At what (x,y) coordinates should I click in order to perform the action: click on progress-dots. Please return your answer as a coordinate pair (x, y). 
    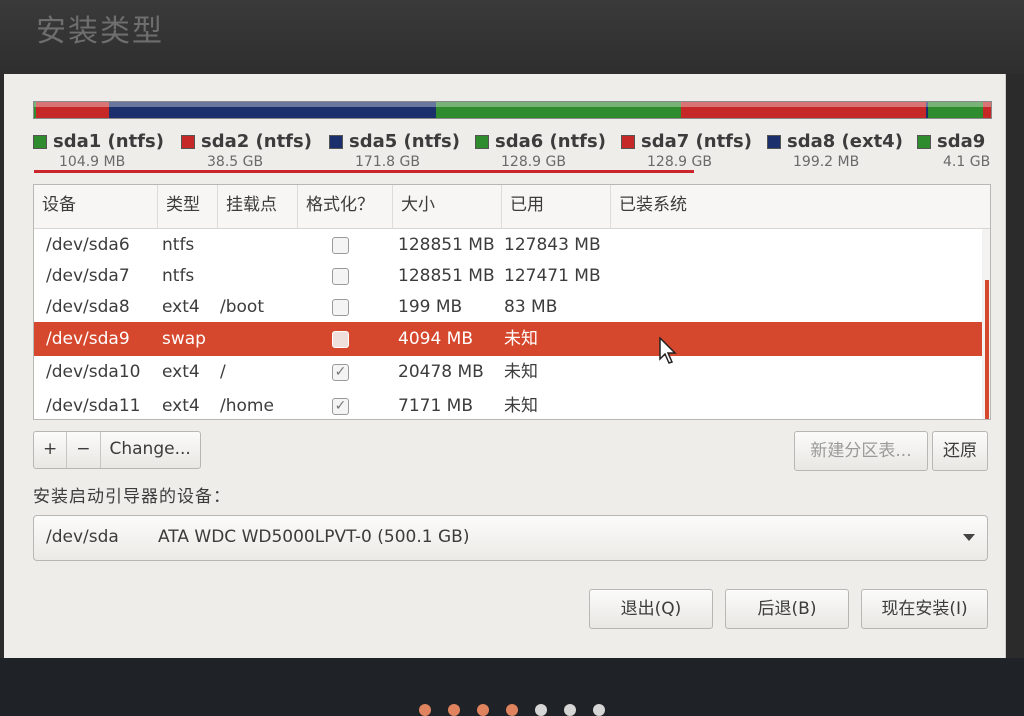
    Looking at the image, I should click on (512, 710).